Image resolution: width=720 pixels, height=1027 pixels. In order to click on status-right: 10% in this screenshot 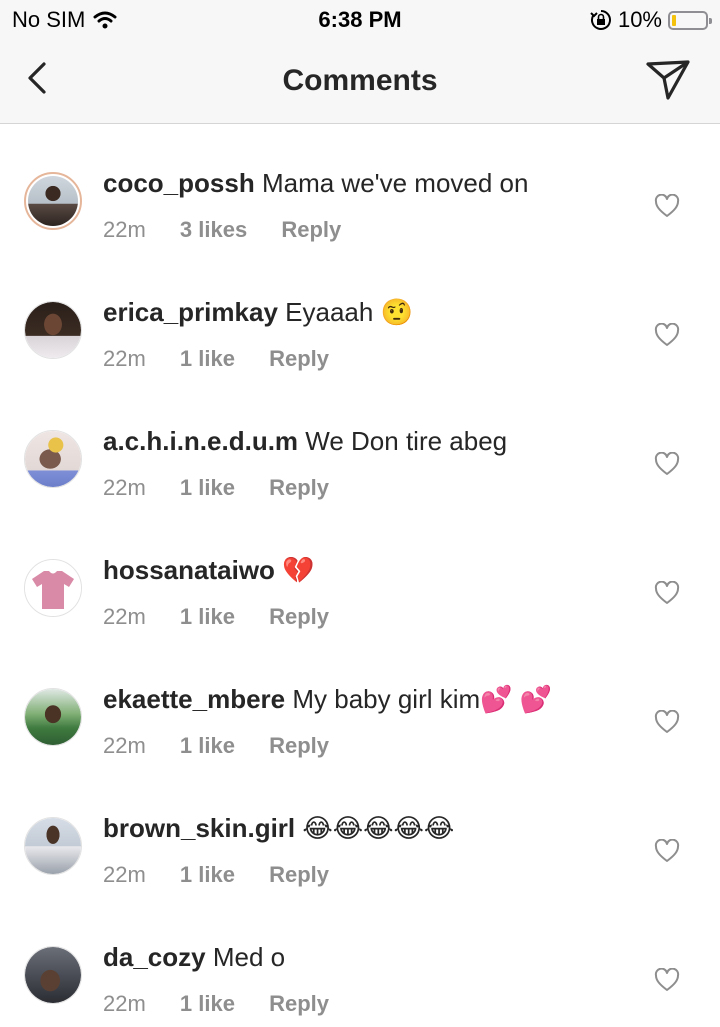, I will do `click(651, 20)`.